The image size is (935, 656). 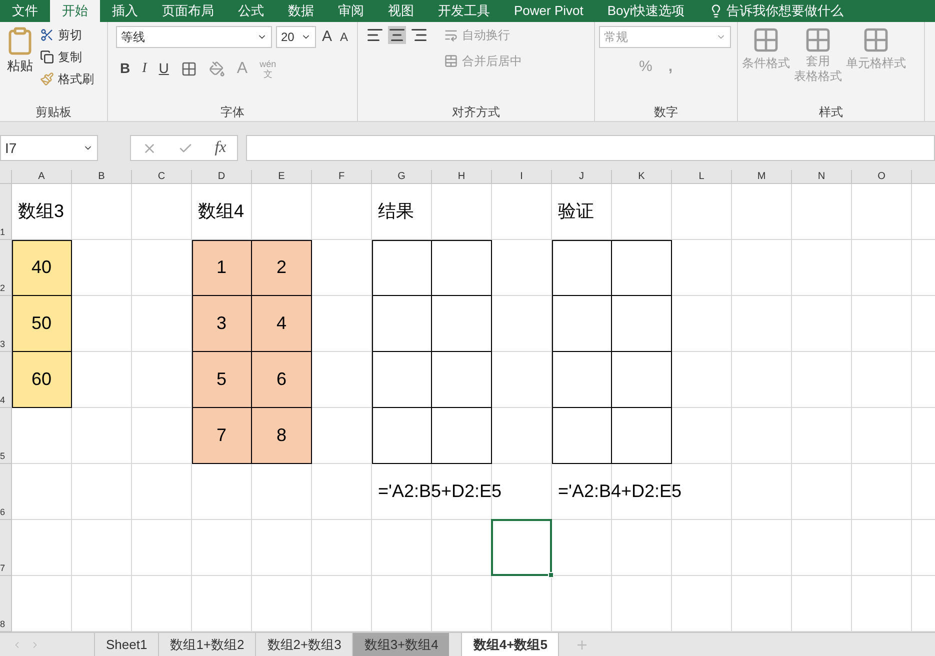 What do you see at coordinates (396, 211) in the screenshot?
I see `cell-text: 结果` at bounding box center [396, 211].